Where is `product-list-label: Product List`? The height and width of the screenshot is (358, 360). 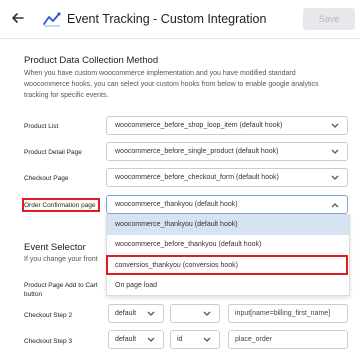
product-list-label: Product List is located at coordinates (41, 126).